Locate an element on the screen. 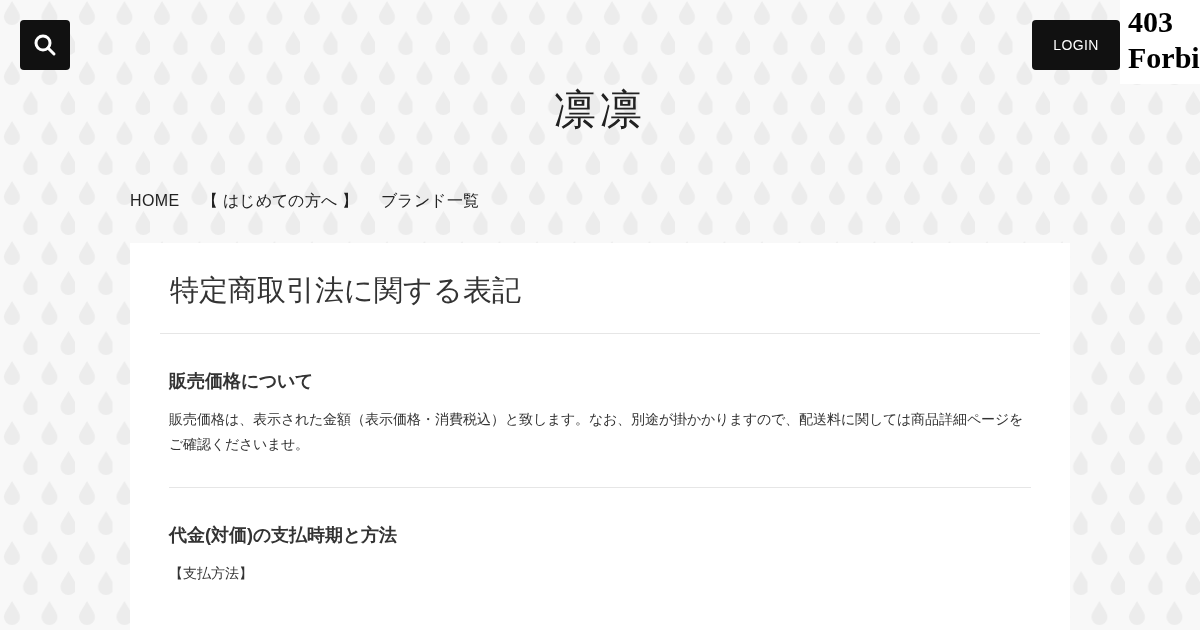 The image size is (1200, 630). error-message: 403 Forbi is located at coordinates (1160, 42).